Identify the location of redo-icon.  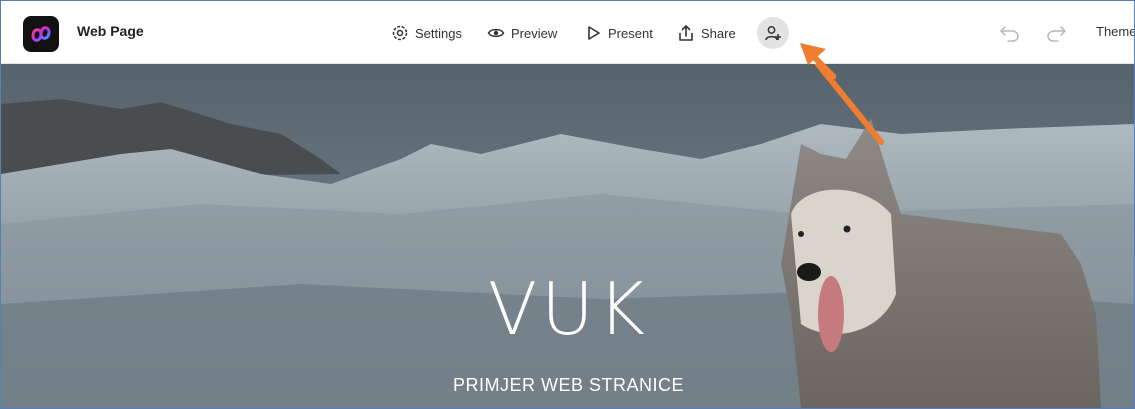
(1056, 33).